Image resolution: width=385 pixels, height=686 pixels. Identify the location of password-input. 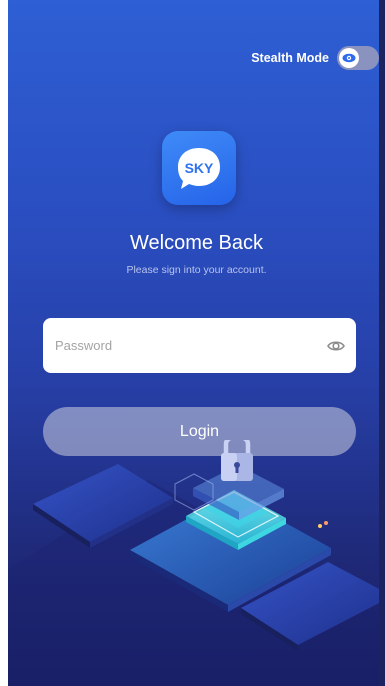
(185, 345).